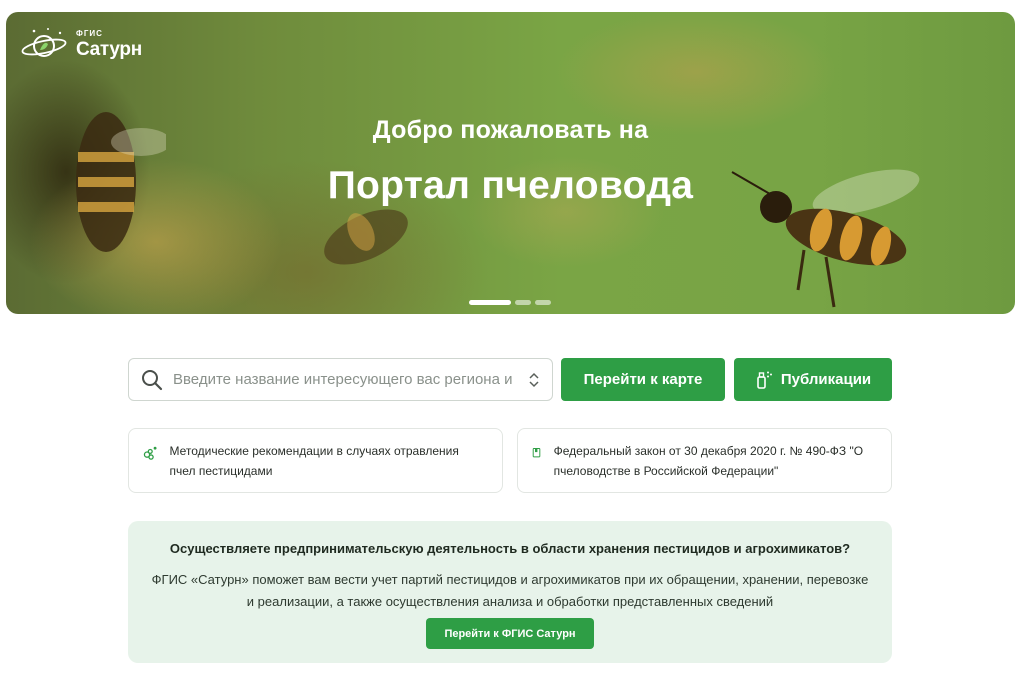  Describe the element at coordinates (44, 42) in the screenshot. I see `saturn-planet-icon` at that location.